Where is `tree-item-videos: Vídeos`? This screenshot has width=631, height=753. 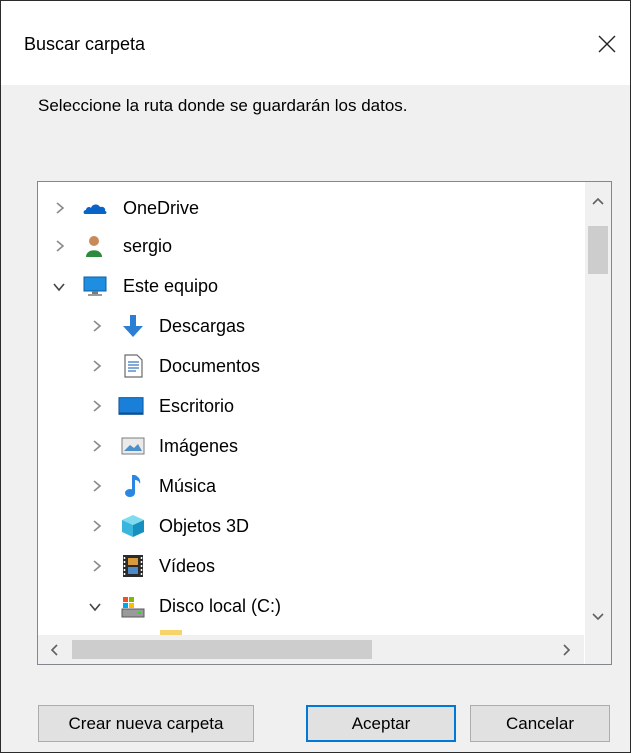 tree-item-videos: Vídeos is located at coordinates (311, 566).